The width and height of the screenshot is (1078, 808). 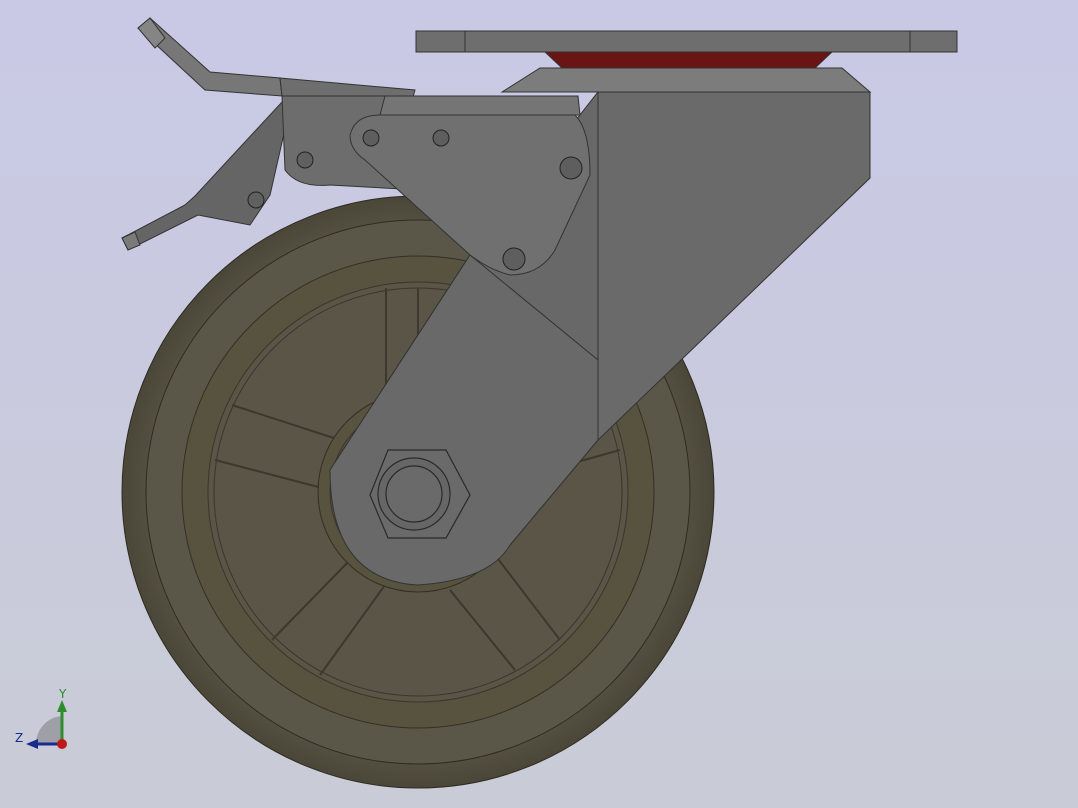 What do you see at coordinates (45, 720) in the screenshot?
I see `triad-labels: Y Z` at bounding box center [45, 720].